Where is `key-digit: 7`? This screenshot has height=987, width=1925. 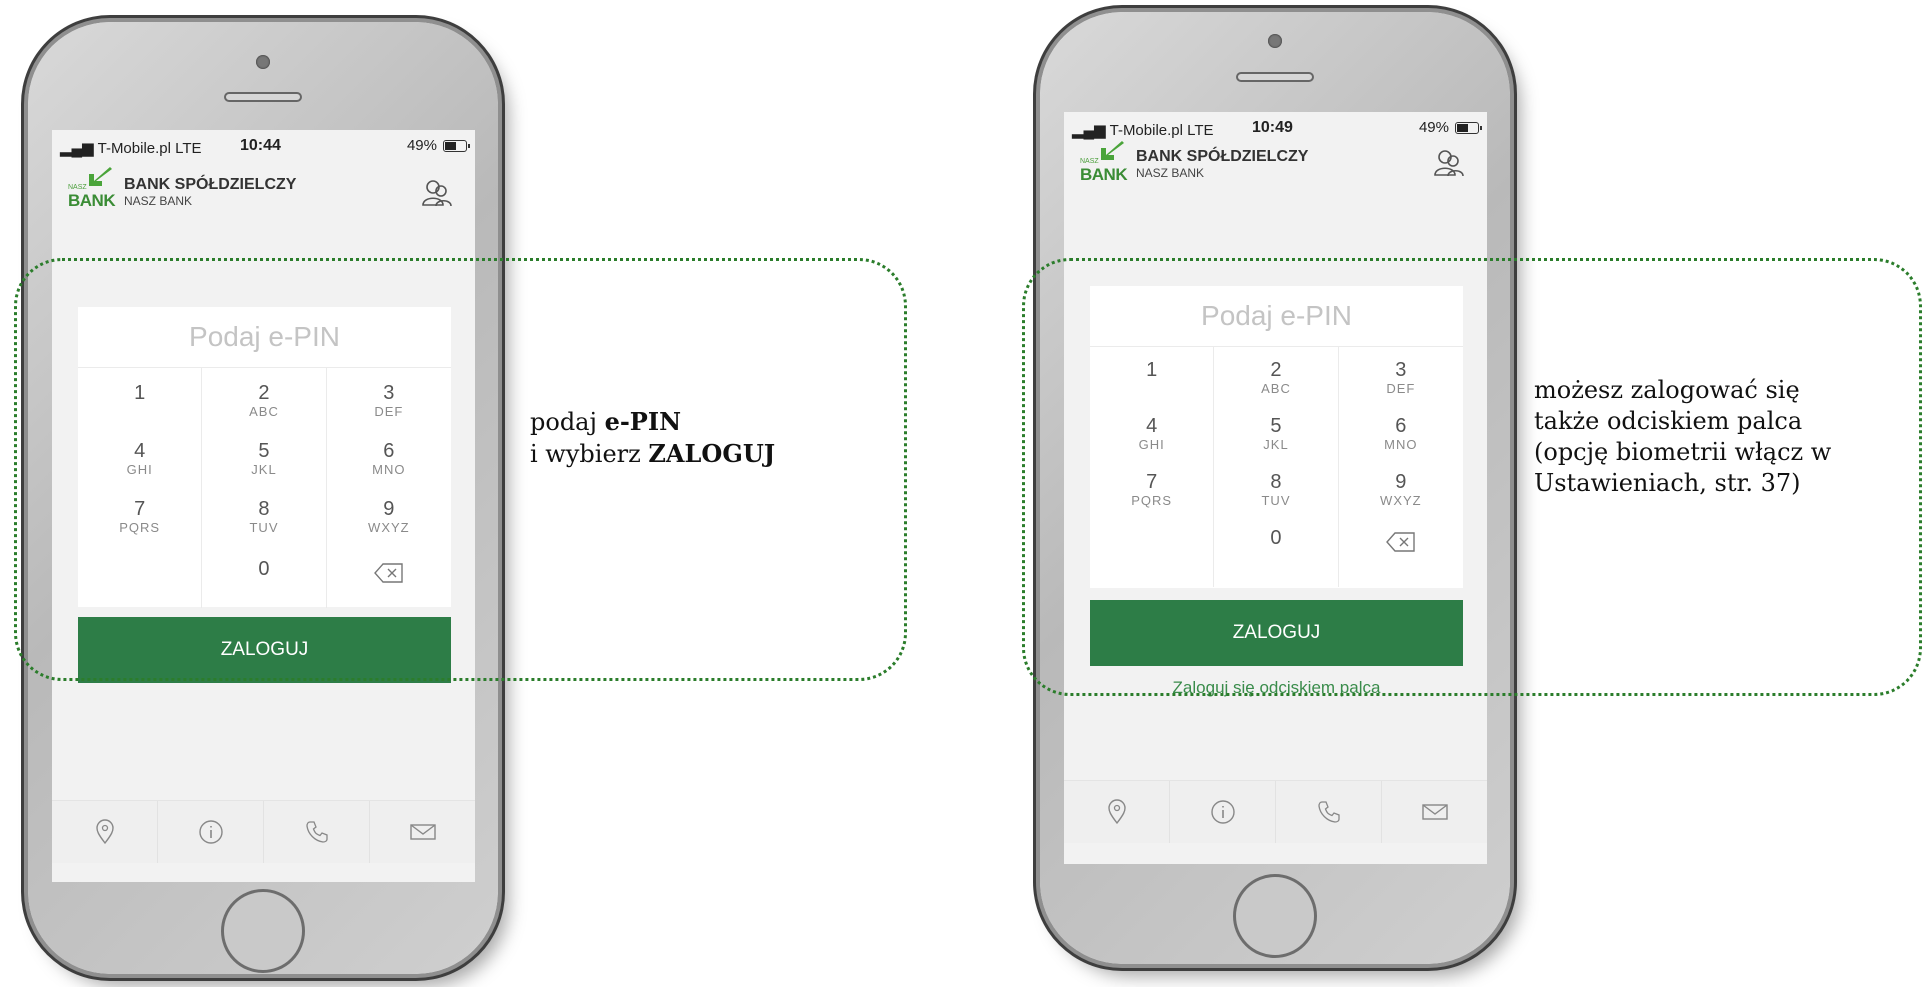 key-digit: 7 is located at coordinates (1152, 482).